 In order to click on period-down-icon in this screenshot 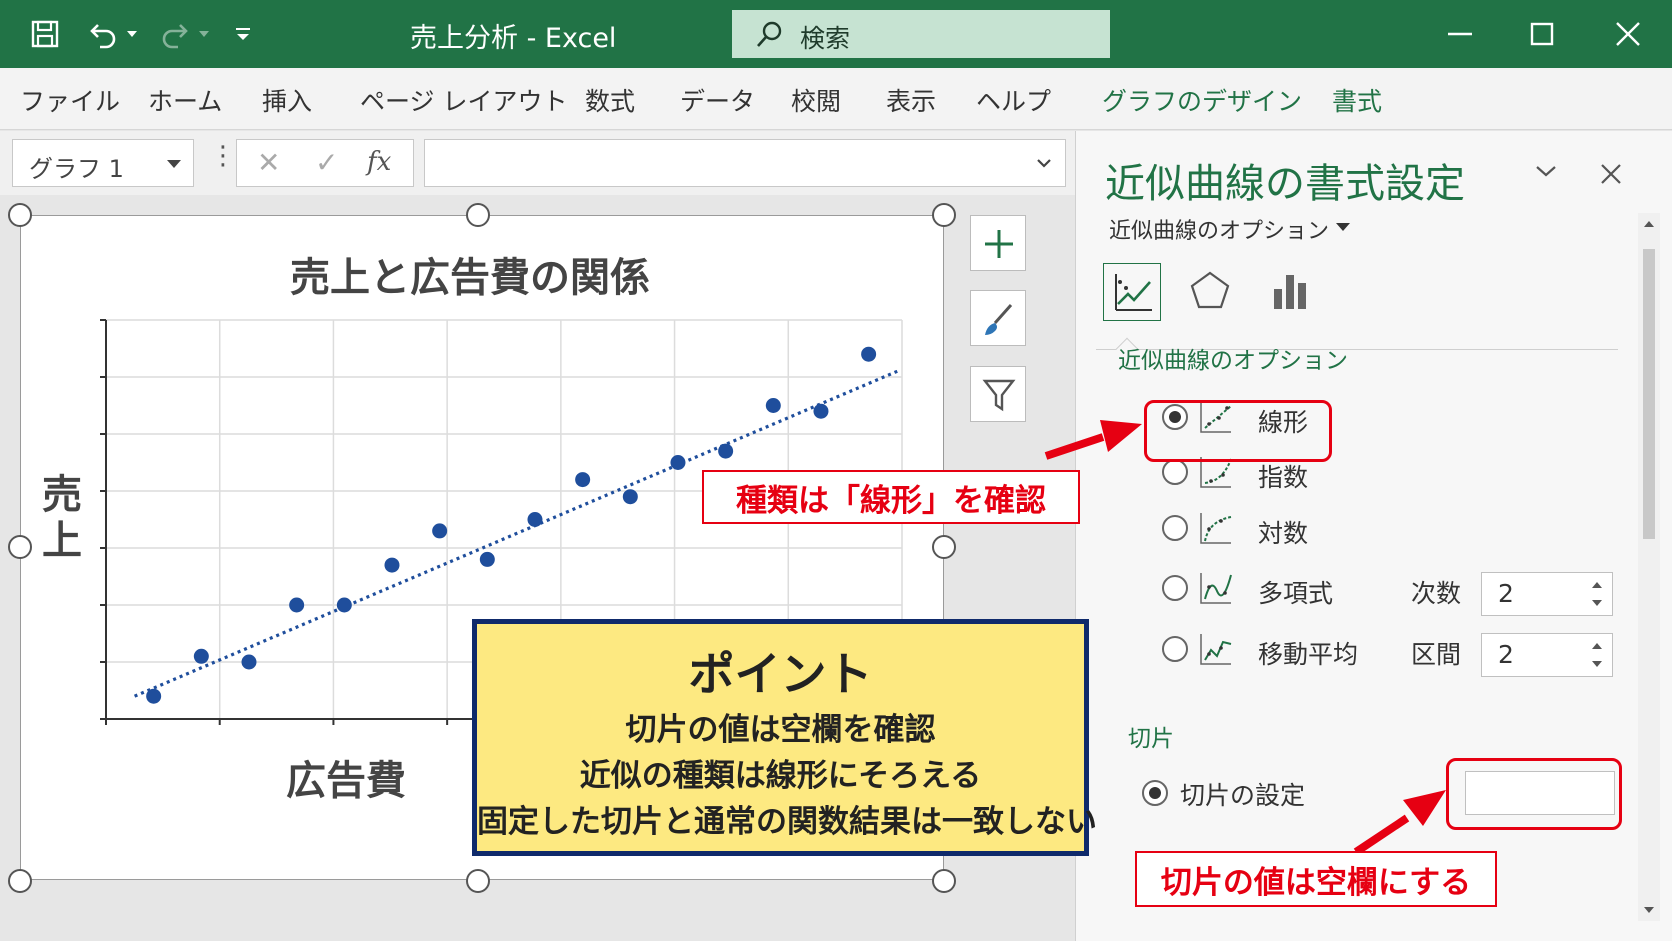, I will do `click(1597, 664)`.